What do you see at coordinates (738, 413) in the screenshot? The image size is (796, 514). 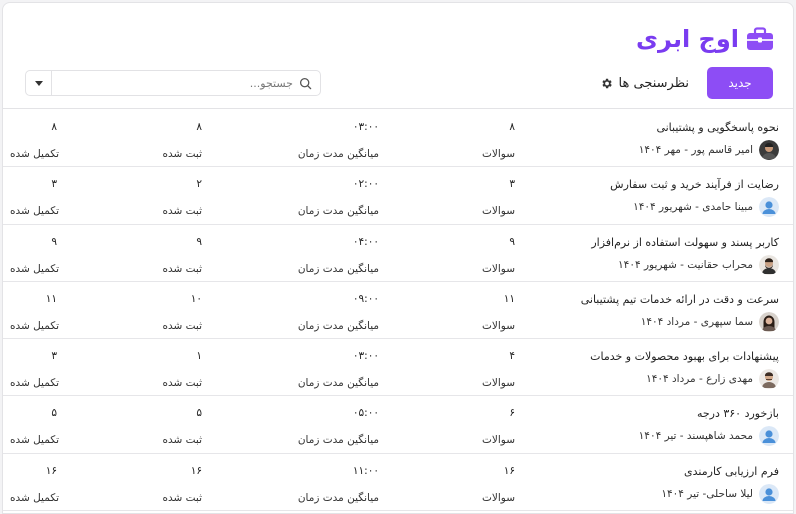 I see `survey-title: بازخورد ۳۶۰ درجه` at bounding box center [738, 413].